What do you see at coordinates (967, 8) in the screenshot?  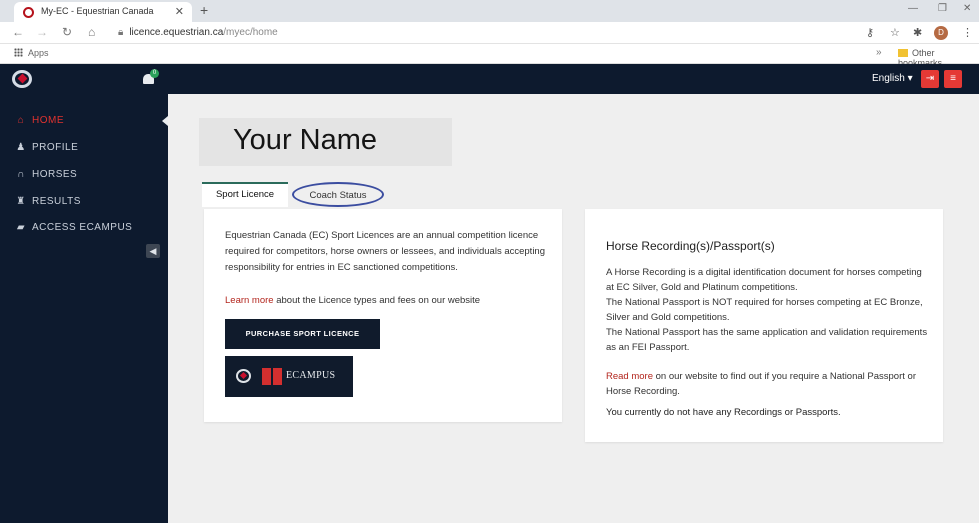 I see `close-window-icon: ✕` at bounding box center [967, 8].